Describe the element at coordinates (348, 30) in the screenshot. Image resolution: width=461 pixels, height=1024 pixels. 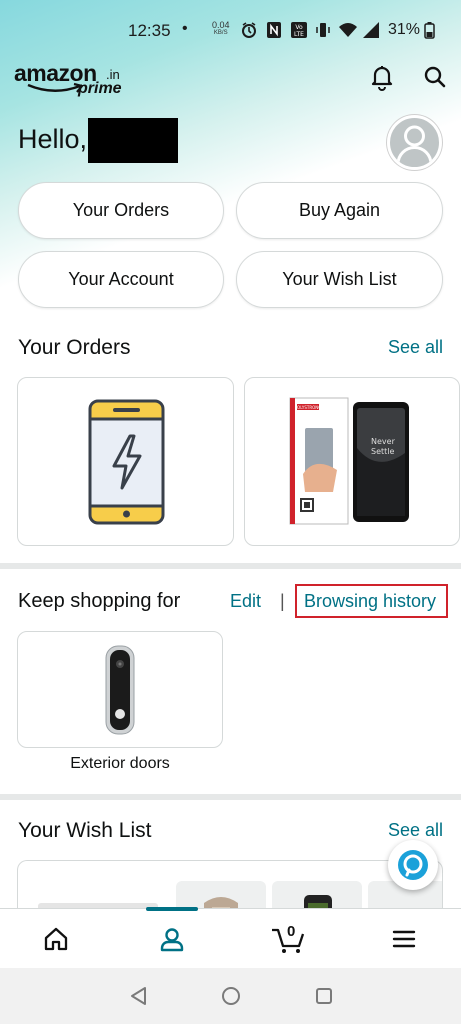
I see `wifi-icon` at that location.